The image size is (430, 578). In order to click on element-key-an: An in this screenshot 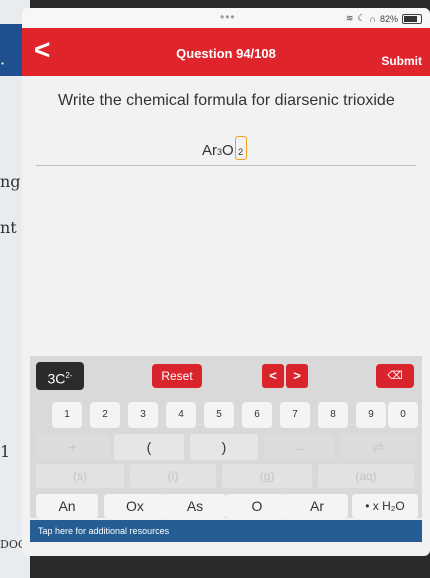, I will do `click(67, 506)`.